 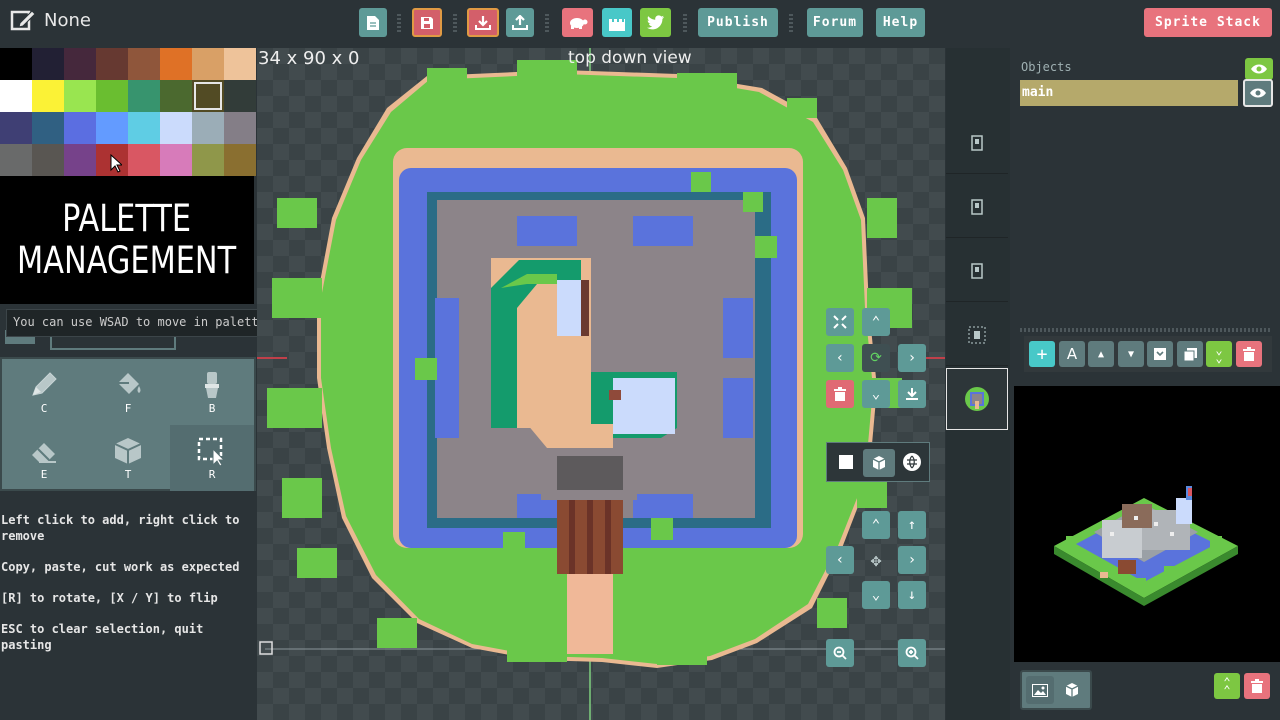 What do you see at coordinates (738, 22) in the screenshot?
I see `publish-button: Publish` at bounding box center [738, 22].